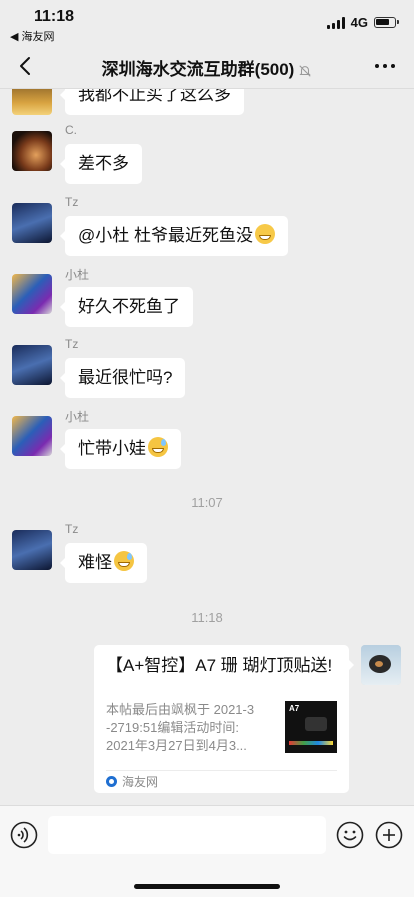  What do you see at coordinates (54, 16) in the screenshot?
I see `status-time: 11:18` at bounding box center [54, 16].